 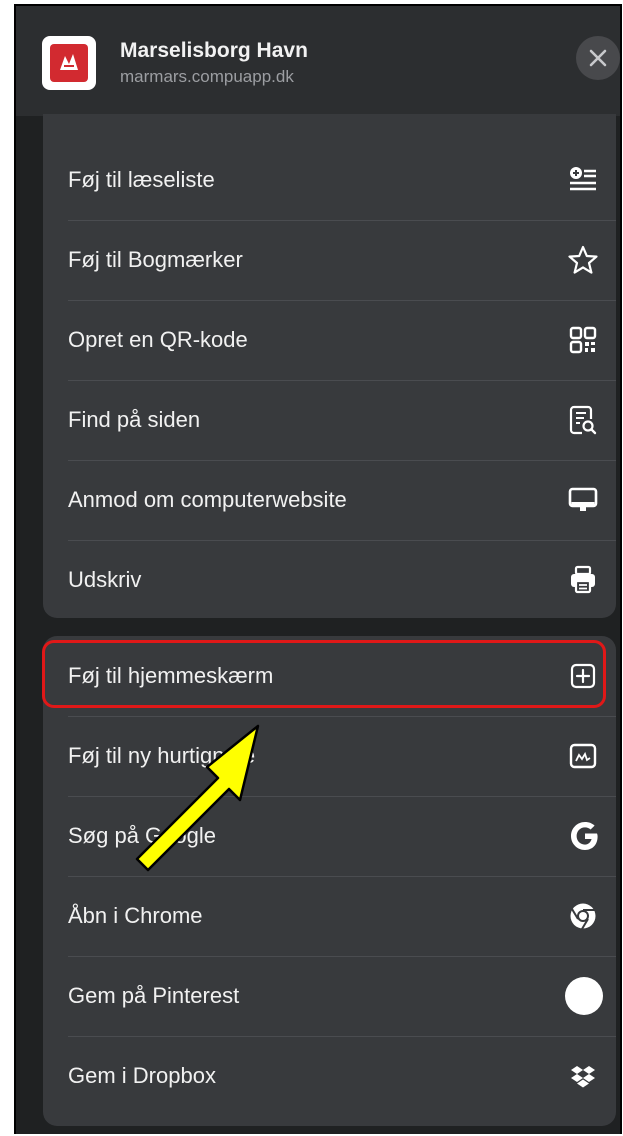 What do you see at coordinates (329, 420) in the screenshot?
I see `menu-item-find-in-page: Find på siden` at bounding box center [329, 420].